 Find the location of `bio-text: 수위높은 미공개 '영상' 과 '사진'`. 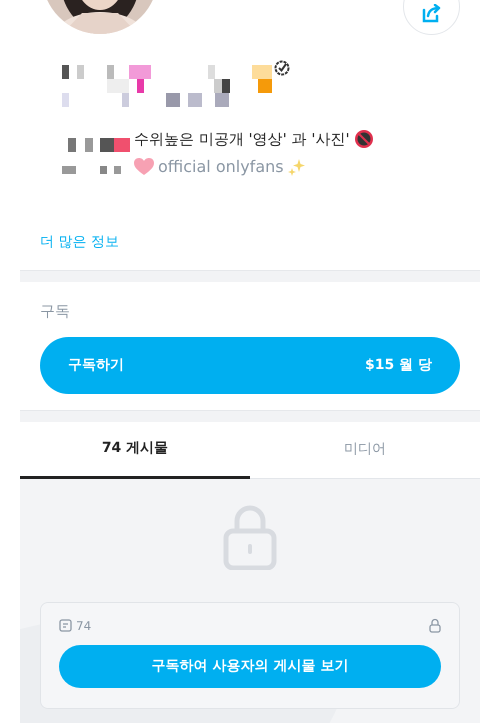

bio-text: 수위높은 미공개 '영상' 과 '사진' is located at coordinates (242, 139).